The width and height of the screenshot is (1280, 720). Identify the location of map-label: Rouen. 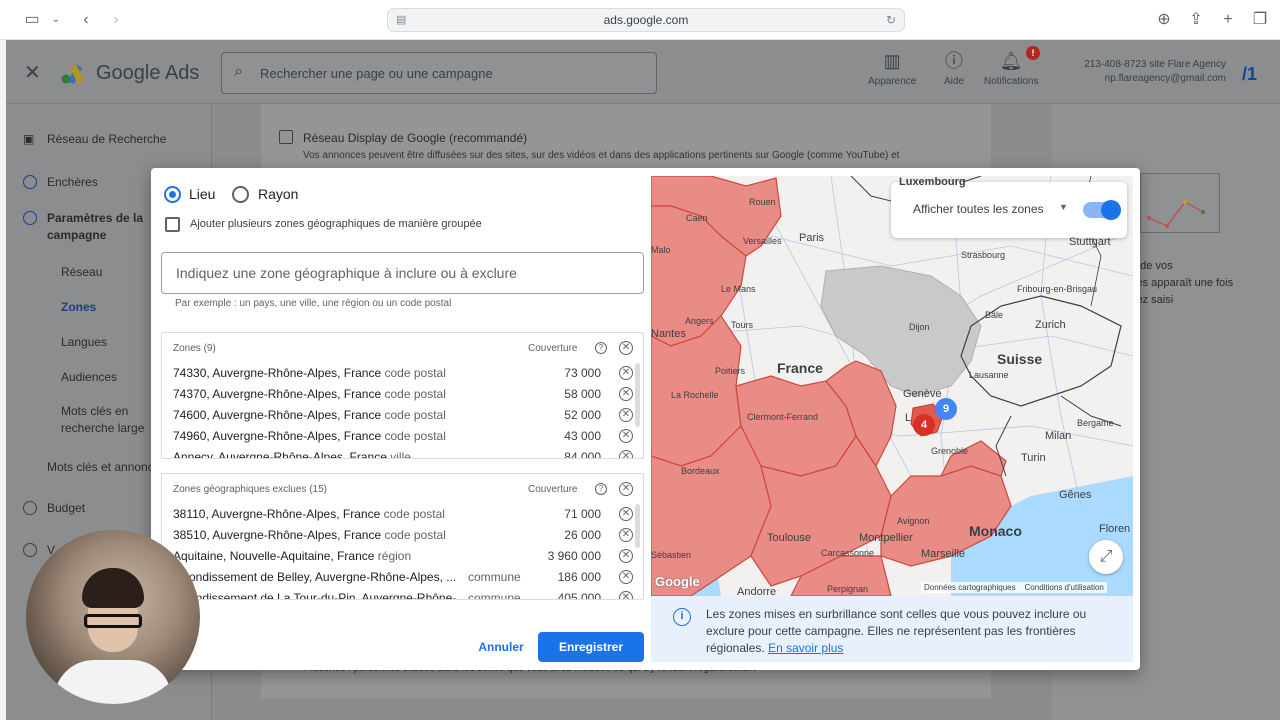
(762, 202).